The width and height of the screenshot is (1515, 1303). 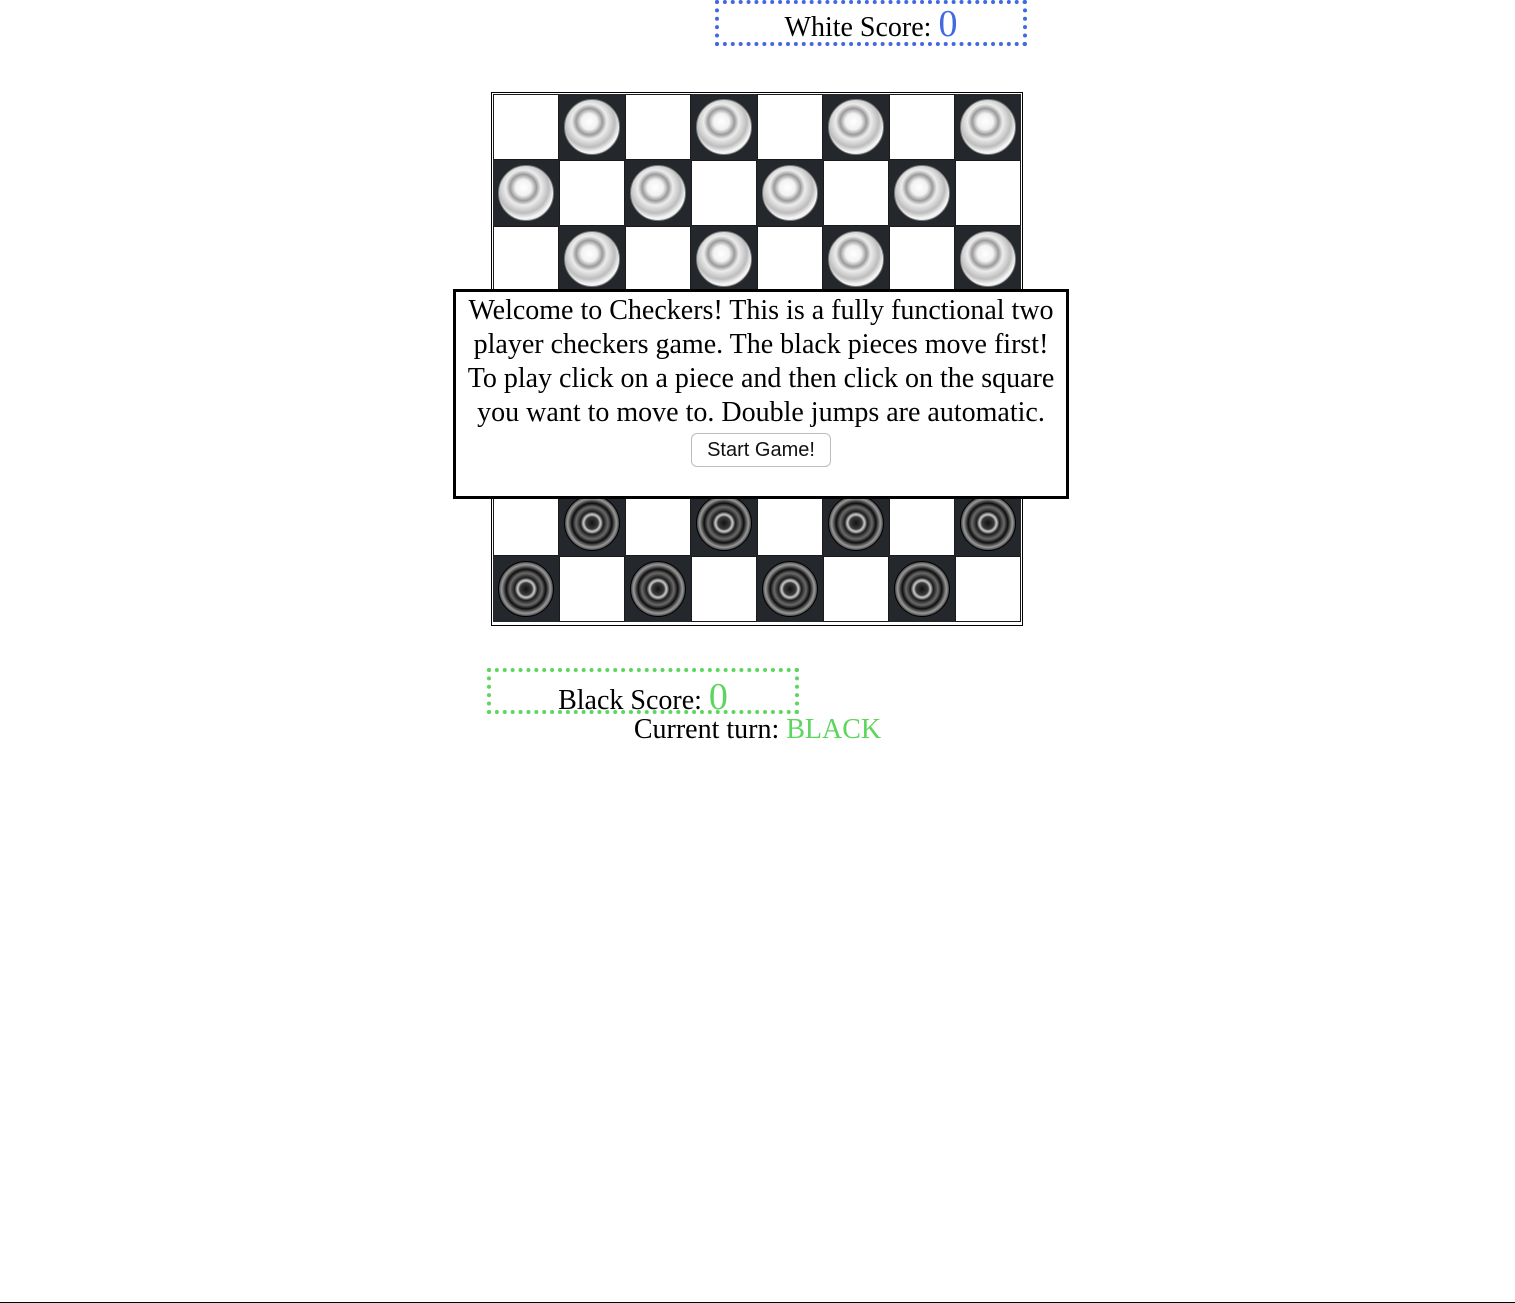 What do you see at coordinates (526, 259) in the screenshot?
I see `board-square-r2c0` at bounding box center [526, 259].